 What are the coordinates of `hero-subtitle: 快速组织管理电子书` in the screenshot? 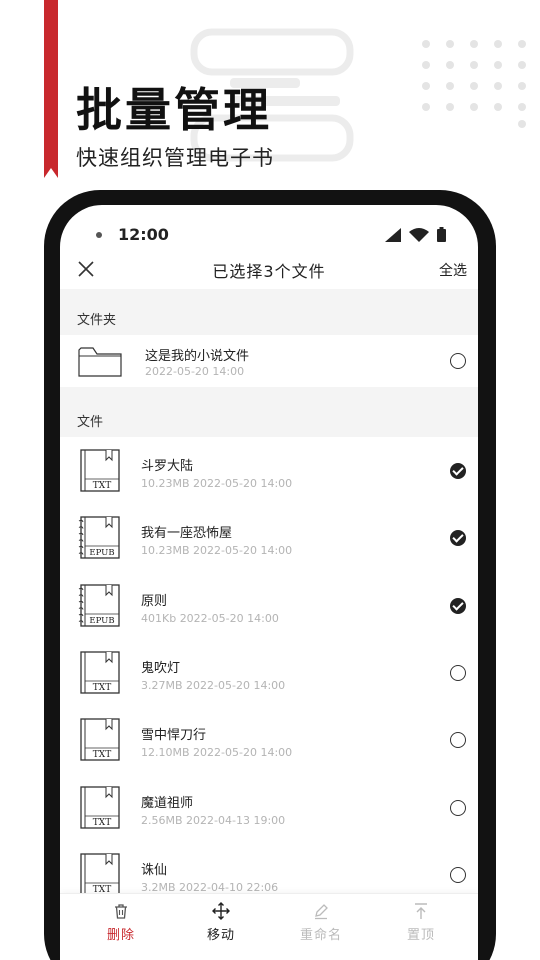 It's located at (175, 158).